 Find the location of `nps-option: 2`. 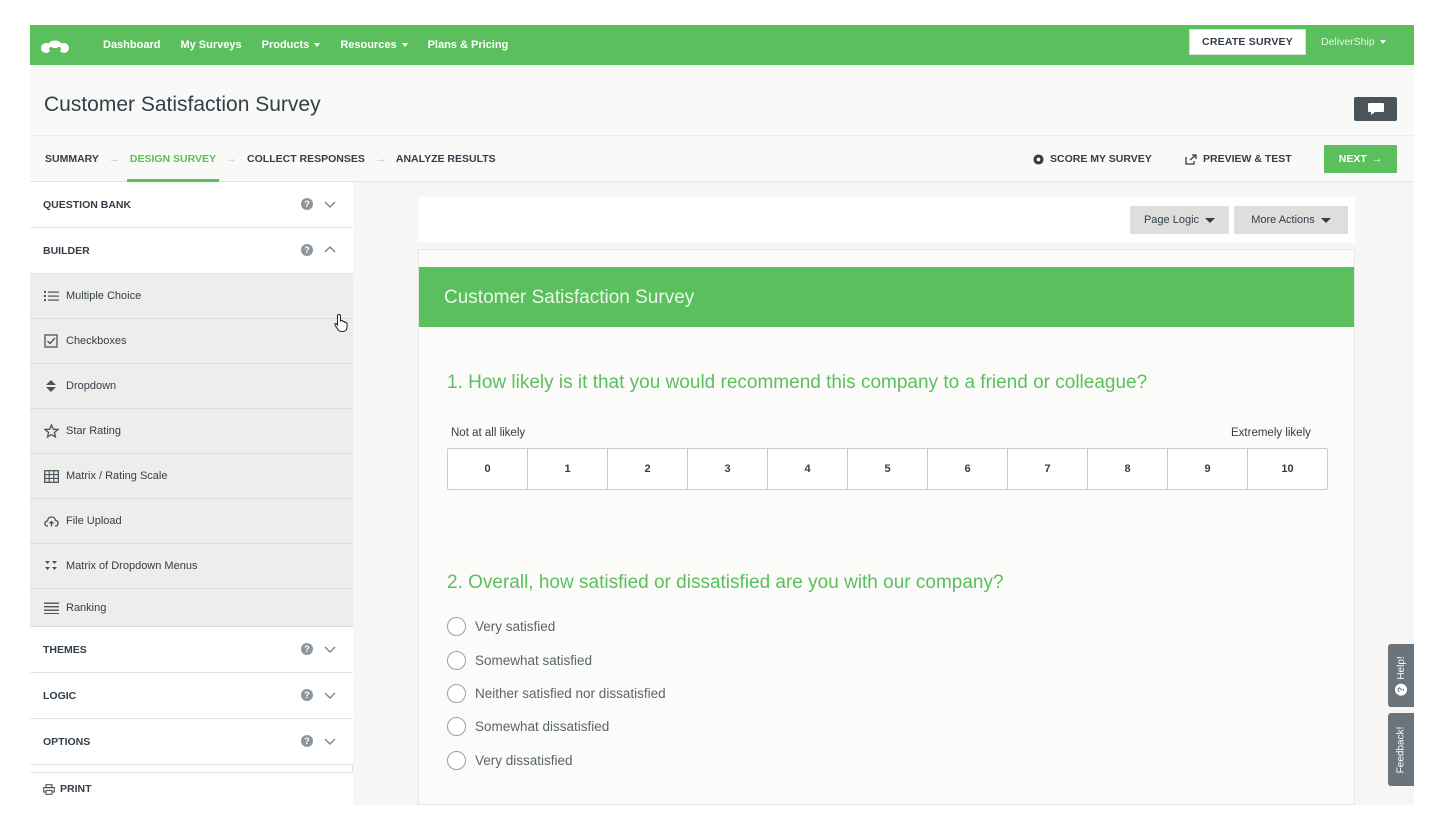

nps-option: 2 is located at coordinates (648, 469).